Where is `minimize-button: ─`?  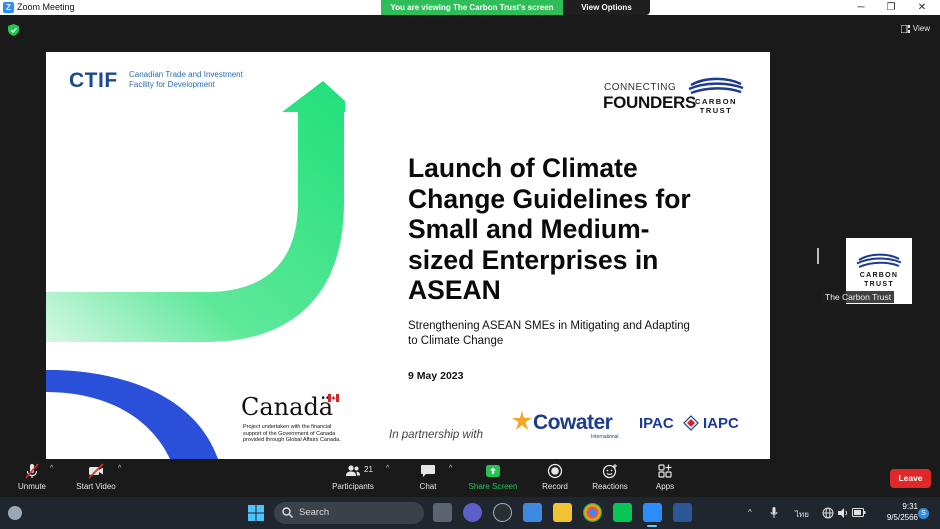 minimize-button: ─ is located at coordinates (861, 7).